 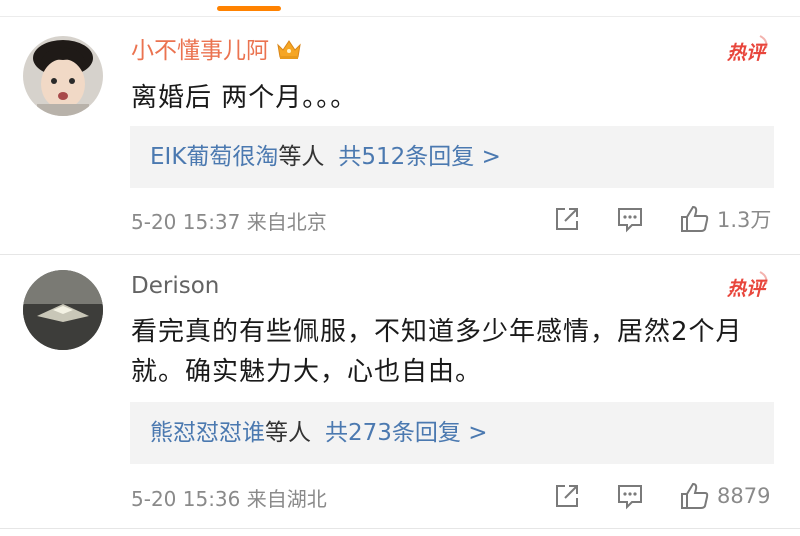 What do you see at coordinates (249, 8) in the screenshot?
I see `active-tab-indicator` at bounding box center [249, 8].